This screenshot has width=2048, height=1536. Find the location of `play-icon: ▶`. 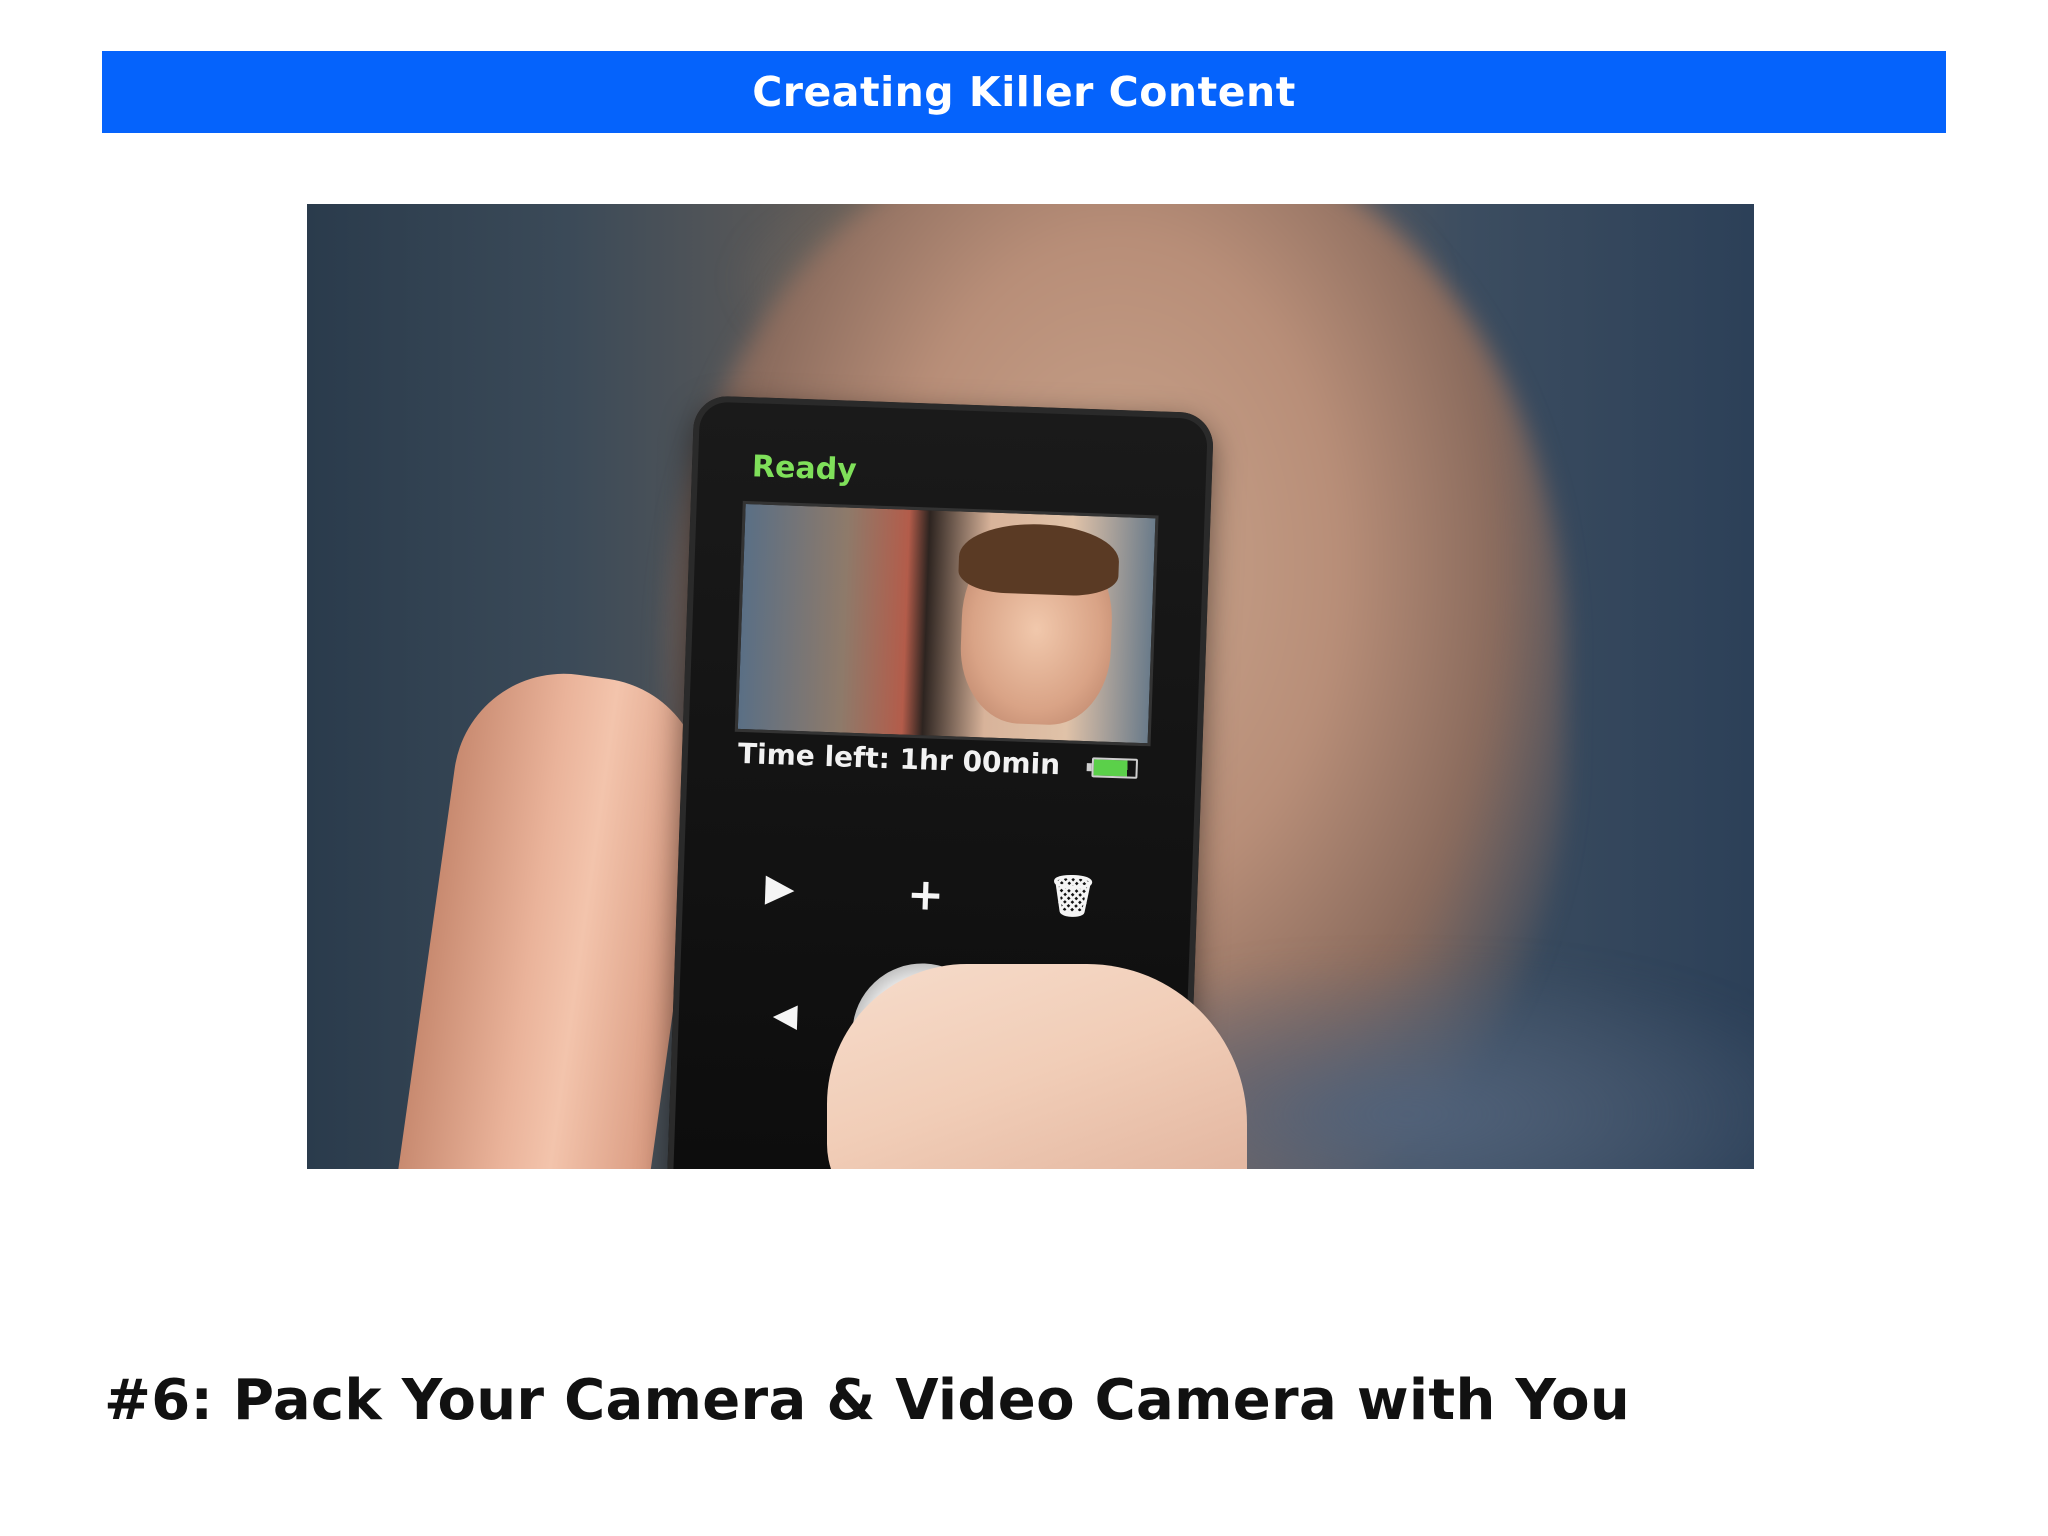

play-icon: ▶ is located at coordinates (780, 887).